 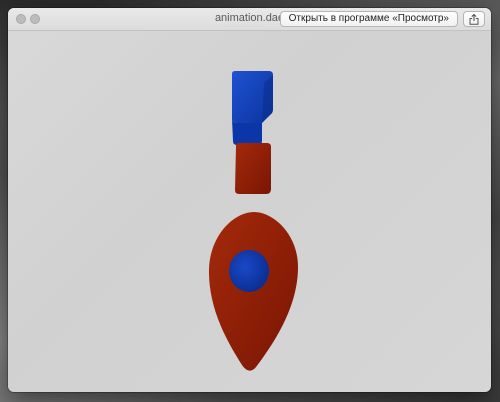 I want to click on share-icon, so click(x=474, y=19).